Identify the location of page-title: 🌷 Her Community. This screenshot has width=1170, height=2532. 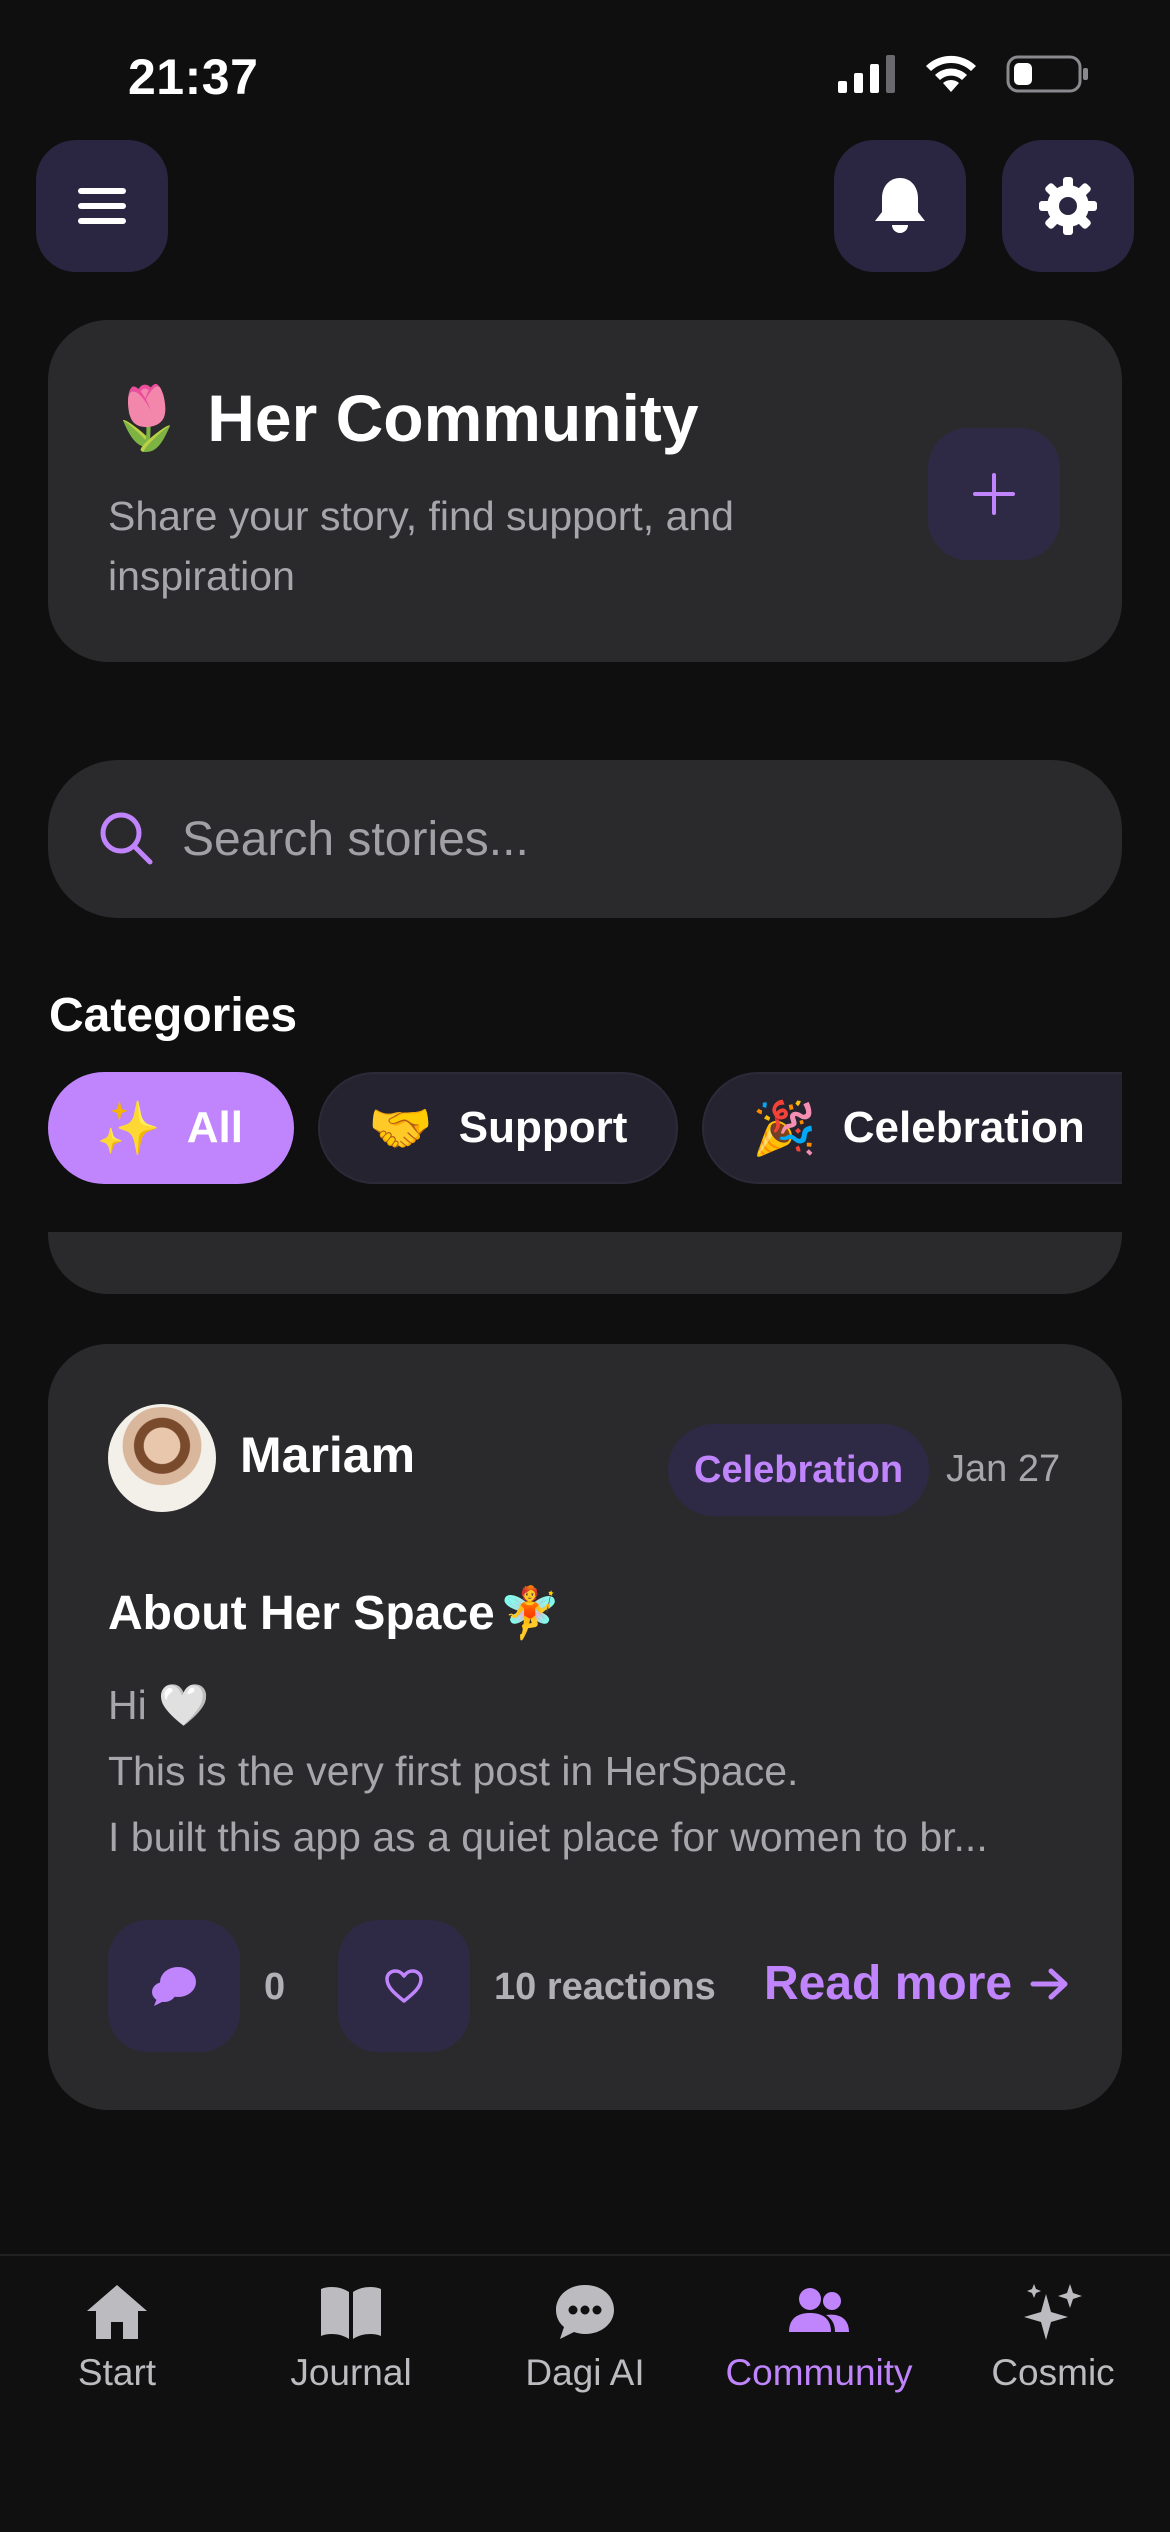
(403, 418).